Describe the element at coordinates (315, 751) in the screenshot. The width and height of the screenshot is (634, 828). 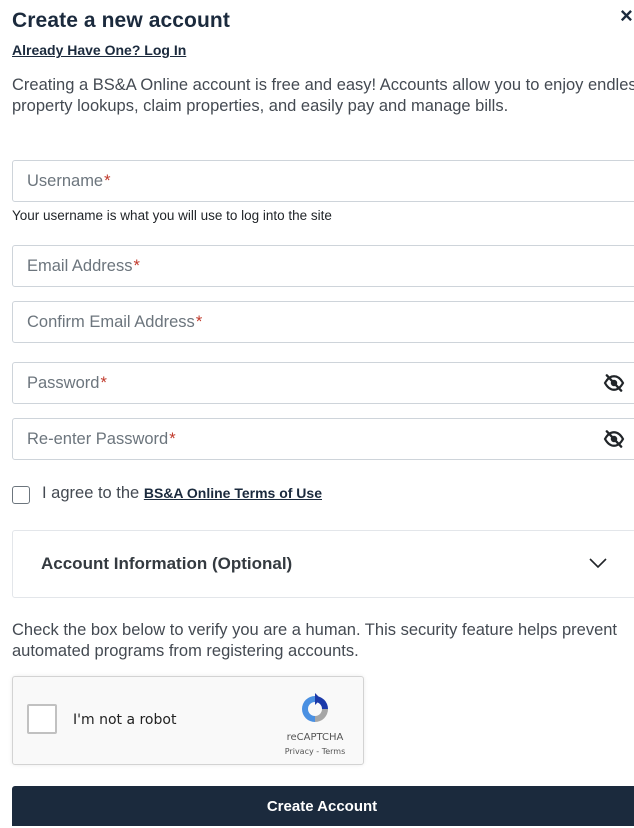
I see `recaptcha-terms-link: Privacy - Terms` at that location.